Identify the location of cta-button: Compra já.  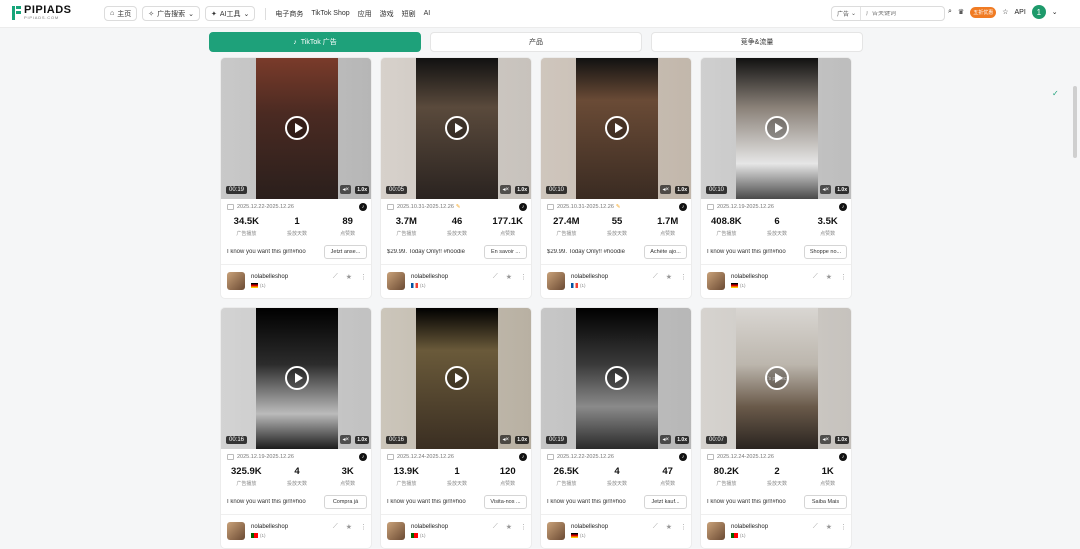
(345, 502).